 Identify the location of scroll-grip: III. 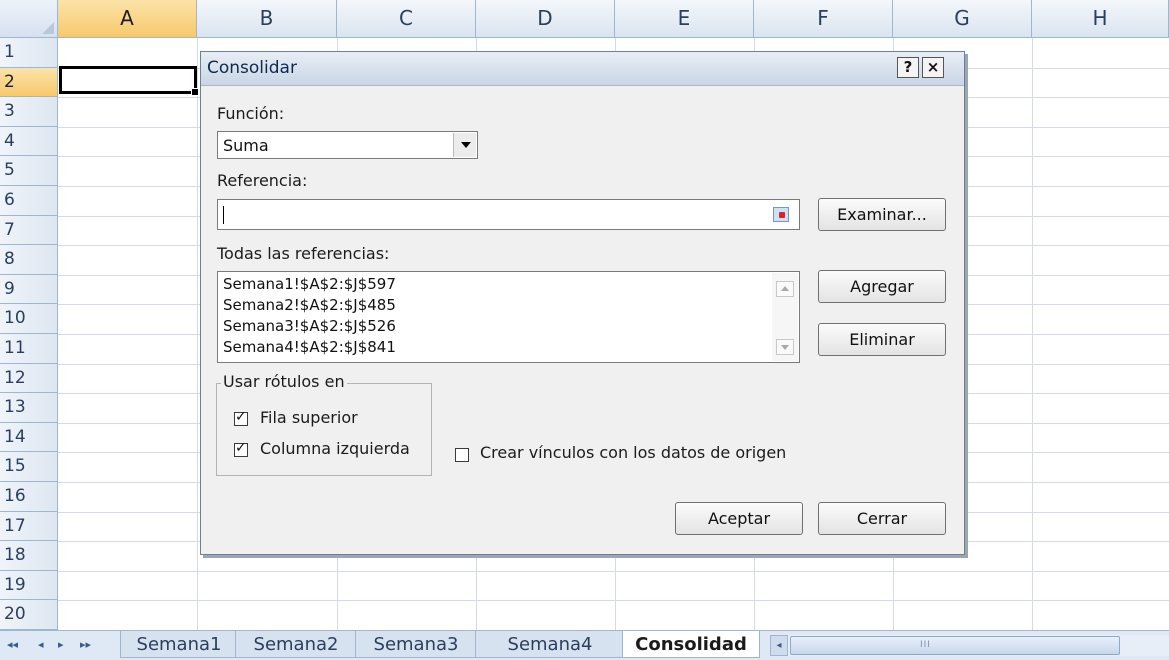
(925, 645).